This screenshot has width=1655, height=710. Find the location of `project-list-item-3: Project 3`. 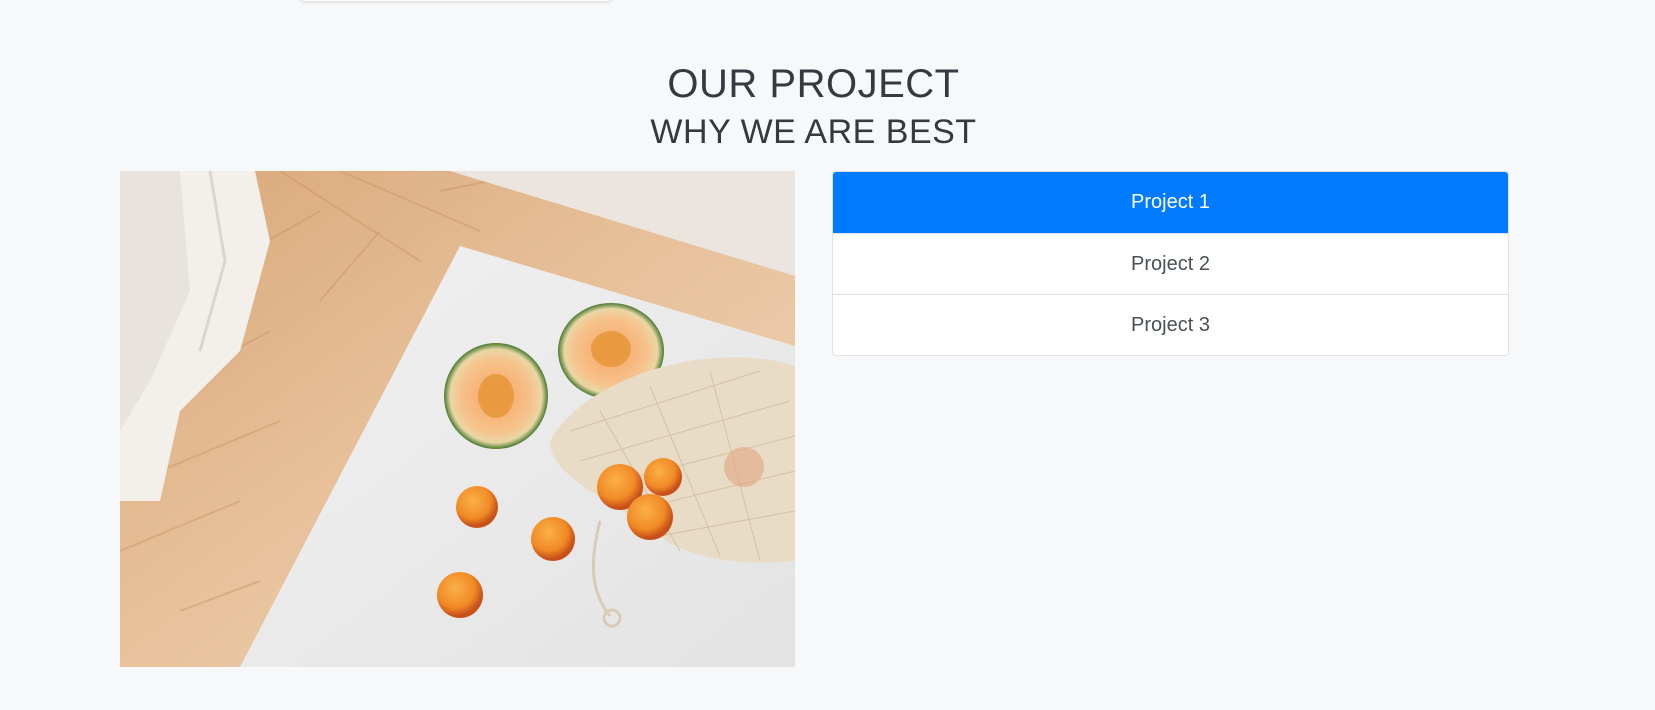

project-list-item-3: Project 3 is located at coordinates (1170, 324).